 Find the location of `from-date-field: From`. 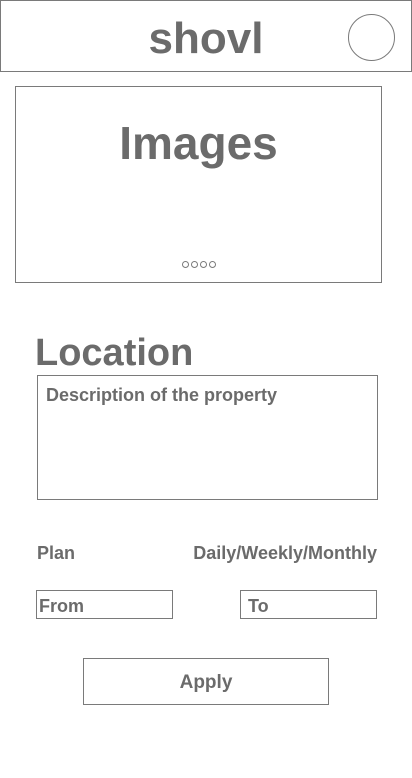

from-date-field: From is located at coordinates (104, 604).